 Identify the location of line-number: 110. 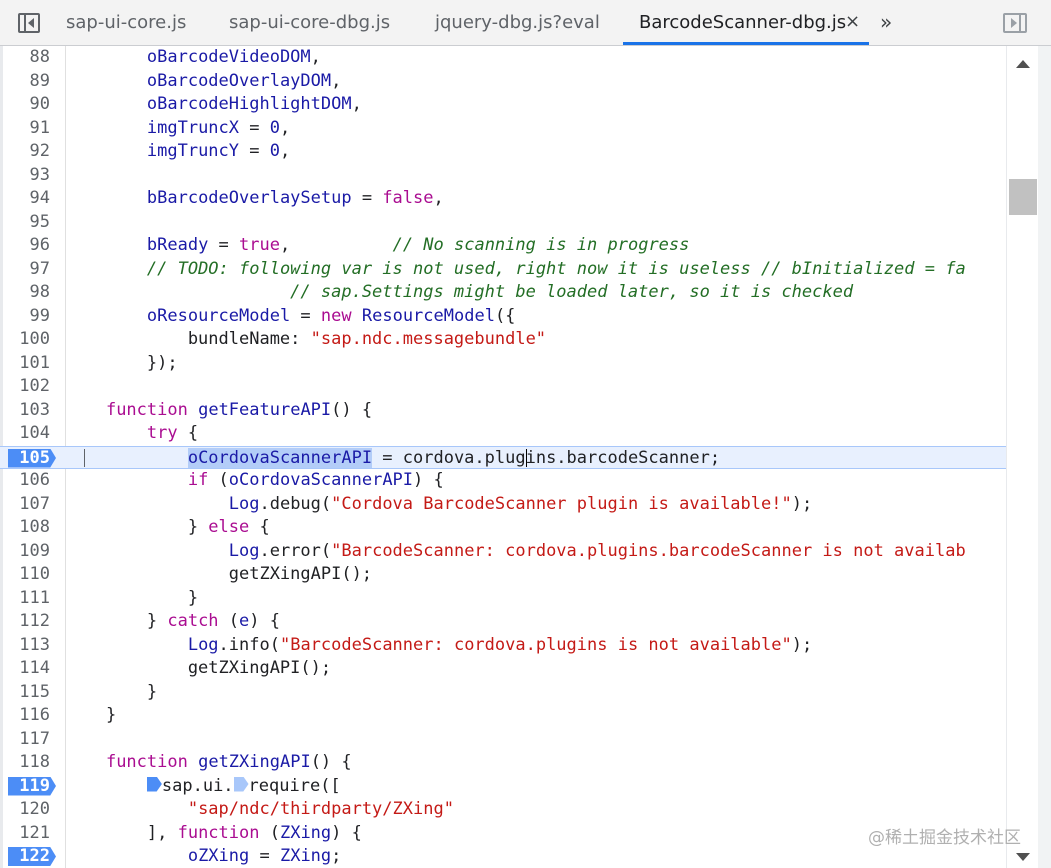
(25, 575).